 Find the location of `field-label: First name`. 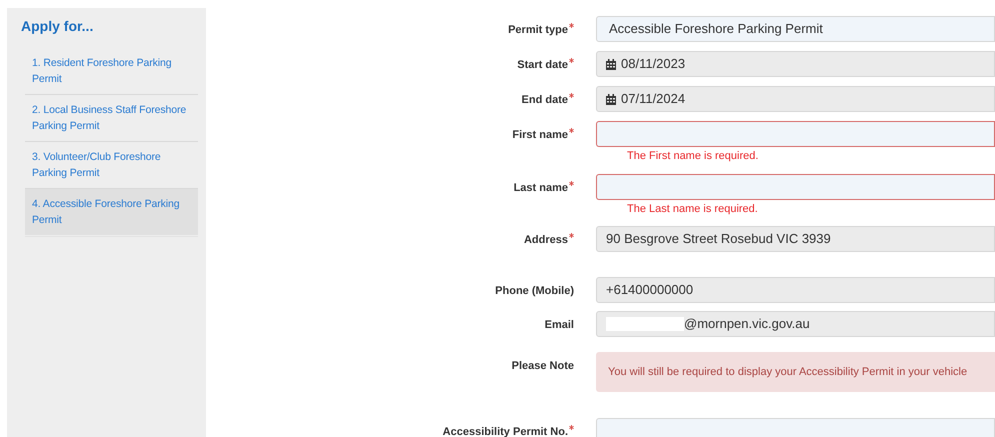

field-label: First name is located at coordinates (540, 135).